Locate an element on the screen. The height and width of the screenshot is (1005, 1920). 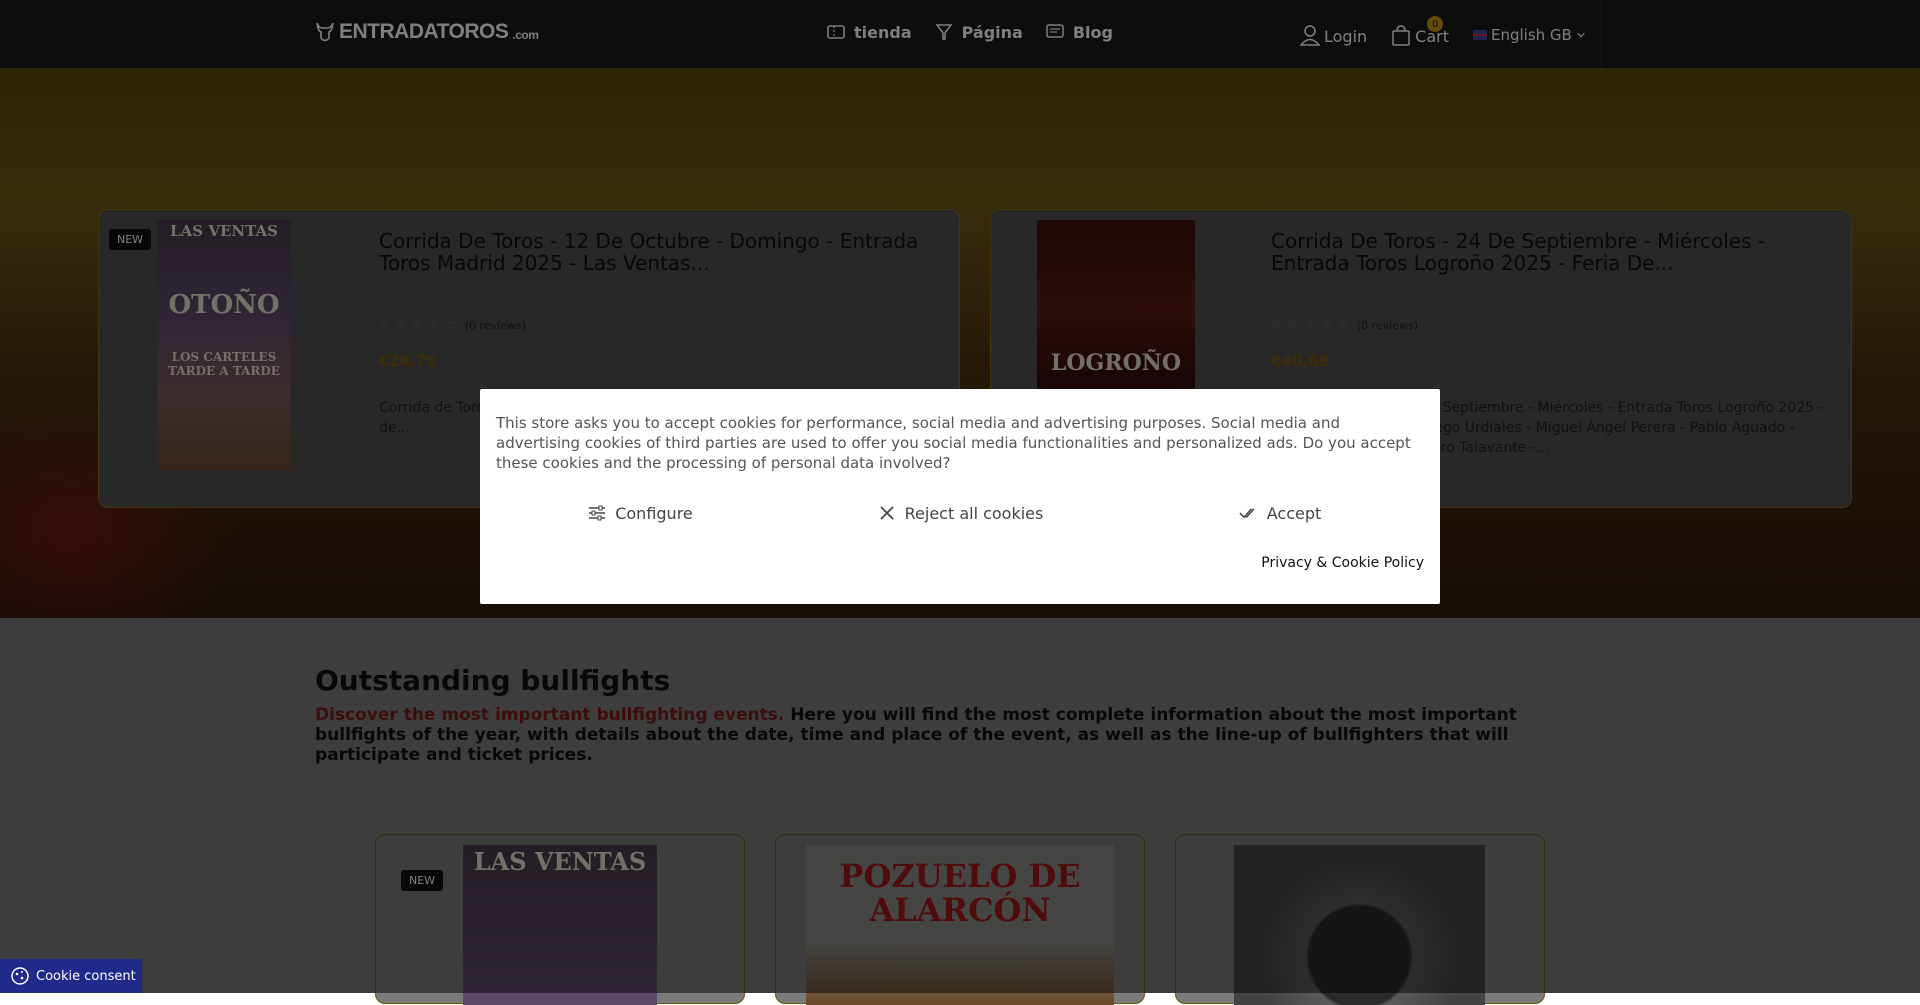
nav-label: tienda is located at coordinates (883, 32).